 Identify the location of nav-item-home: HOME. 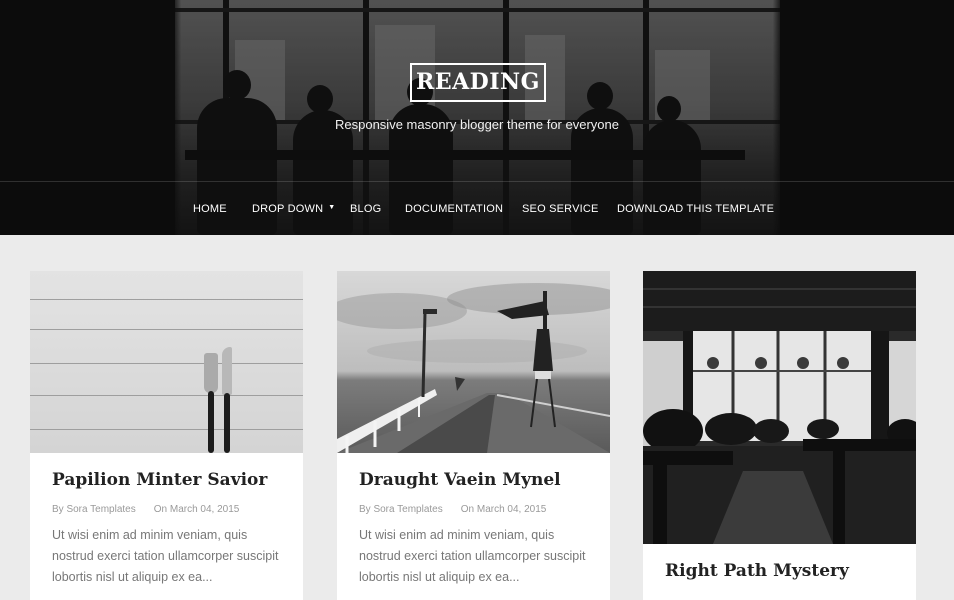
(210, 209).